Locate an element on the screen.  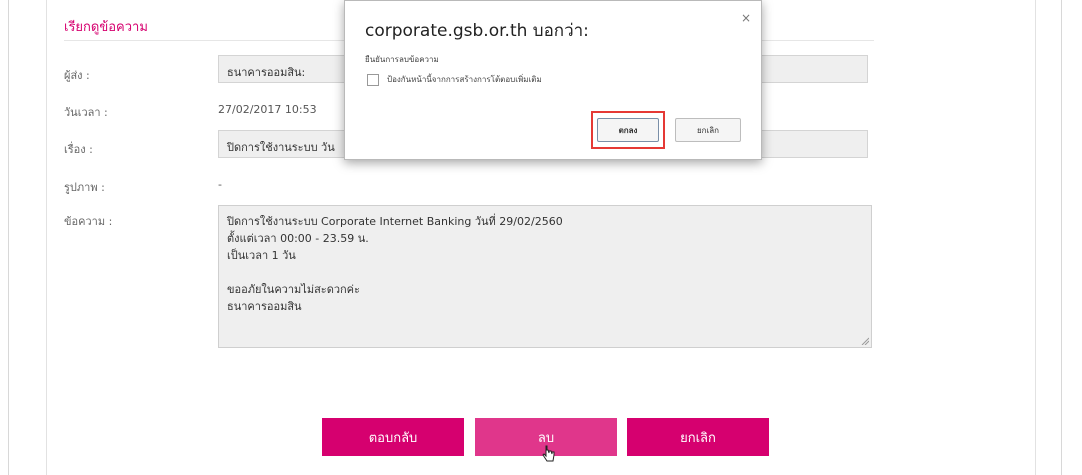
cancel-button: ยกเลิก is located at coordinates (698, 437).